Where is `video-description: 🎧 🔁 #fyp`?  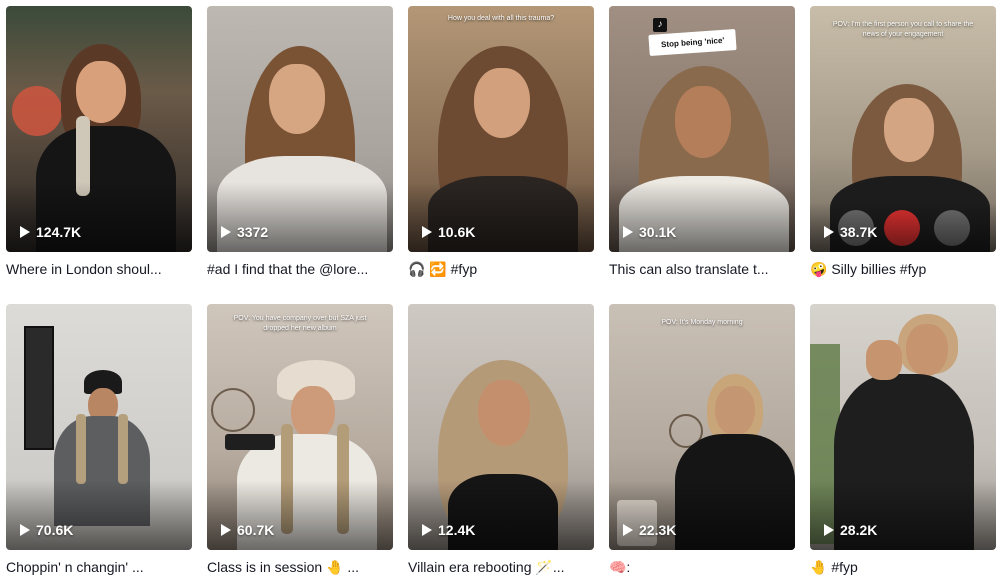 video-description: 🎧 🔁 #fyp is located at coordinates (501, 269).